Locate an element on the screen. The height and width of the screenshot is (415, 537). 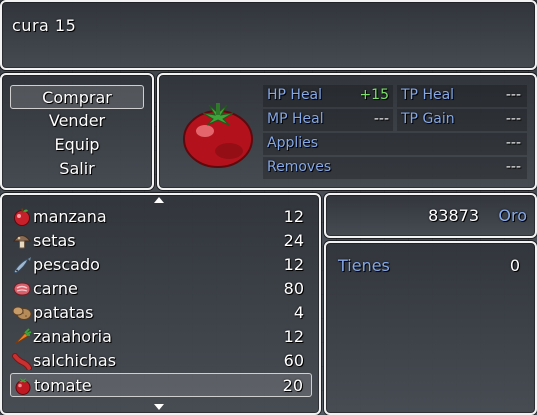
command-window: Comprar Vender Equip Salir is located at coordinates (77, 131).